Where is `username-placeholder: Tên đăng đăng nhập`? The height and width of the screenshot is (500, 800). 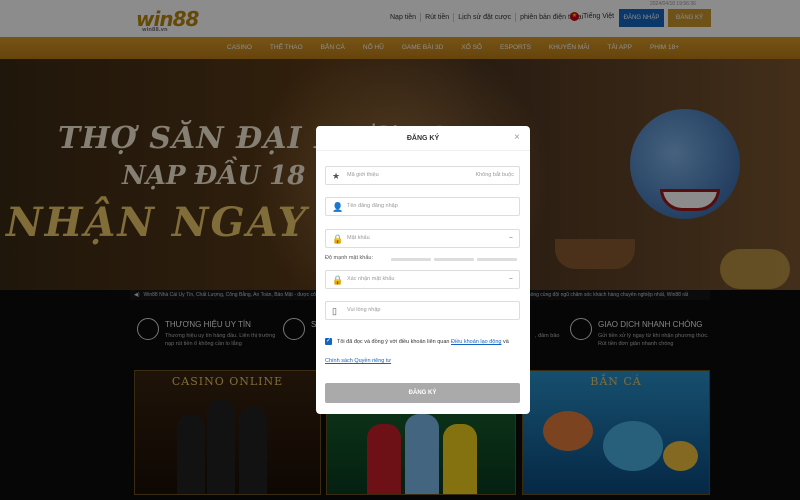
username-placeholder: Tên đăng đăng nhập is located at coordinates (372, 206).